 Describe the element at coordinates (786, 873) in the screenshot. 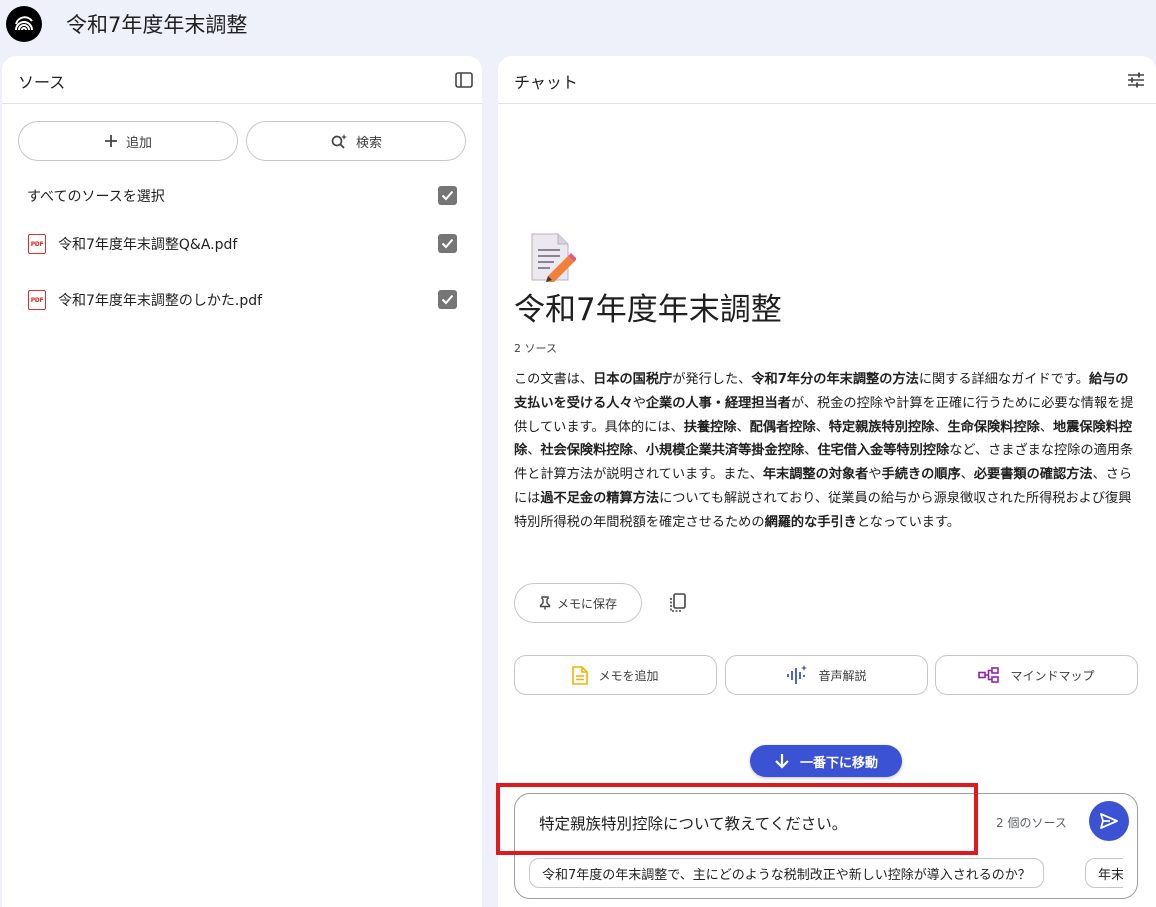

I see `suggestion-chip: 令和7年度の年末調整で、主にどのような税制改正や新しい控除が導入されるのか？` at that location.